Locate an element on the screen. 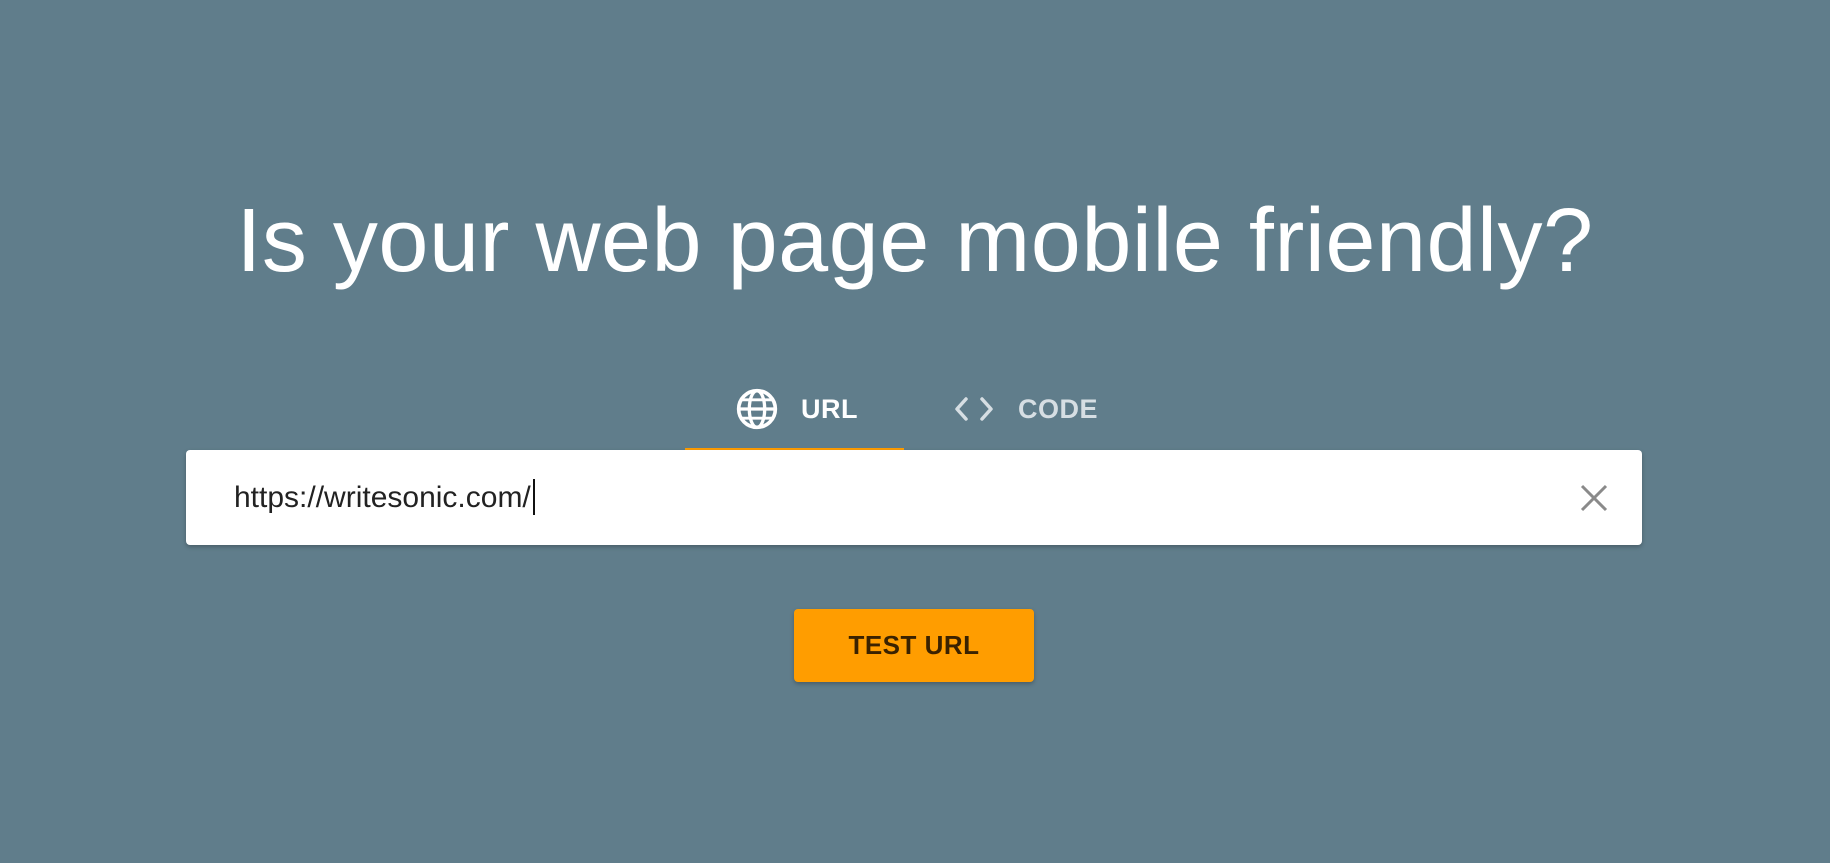  page-title: Is your web page mobile friendly? is located at coordinates (915, 241).